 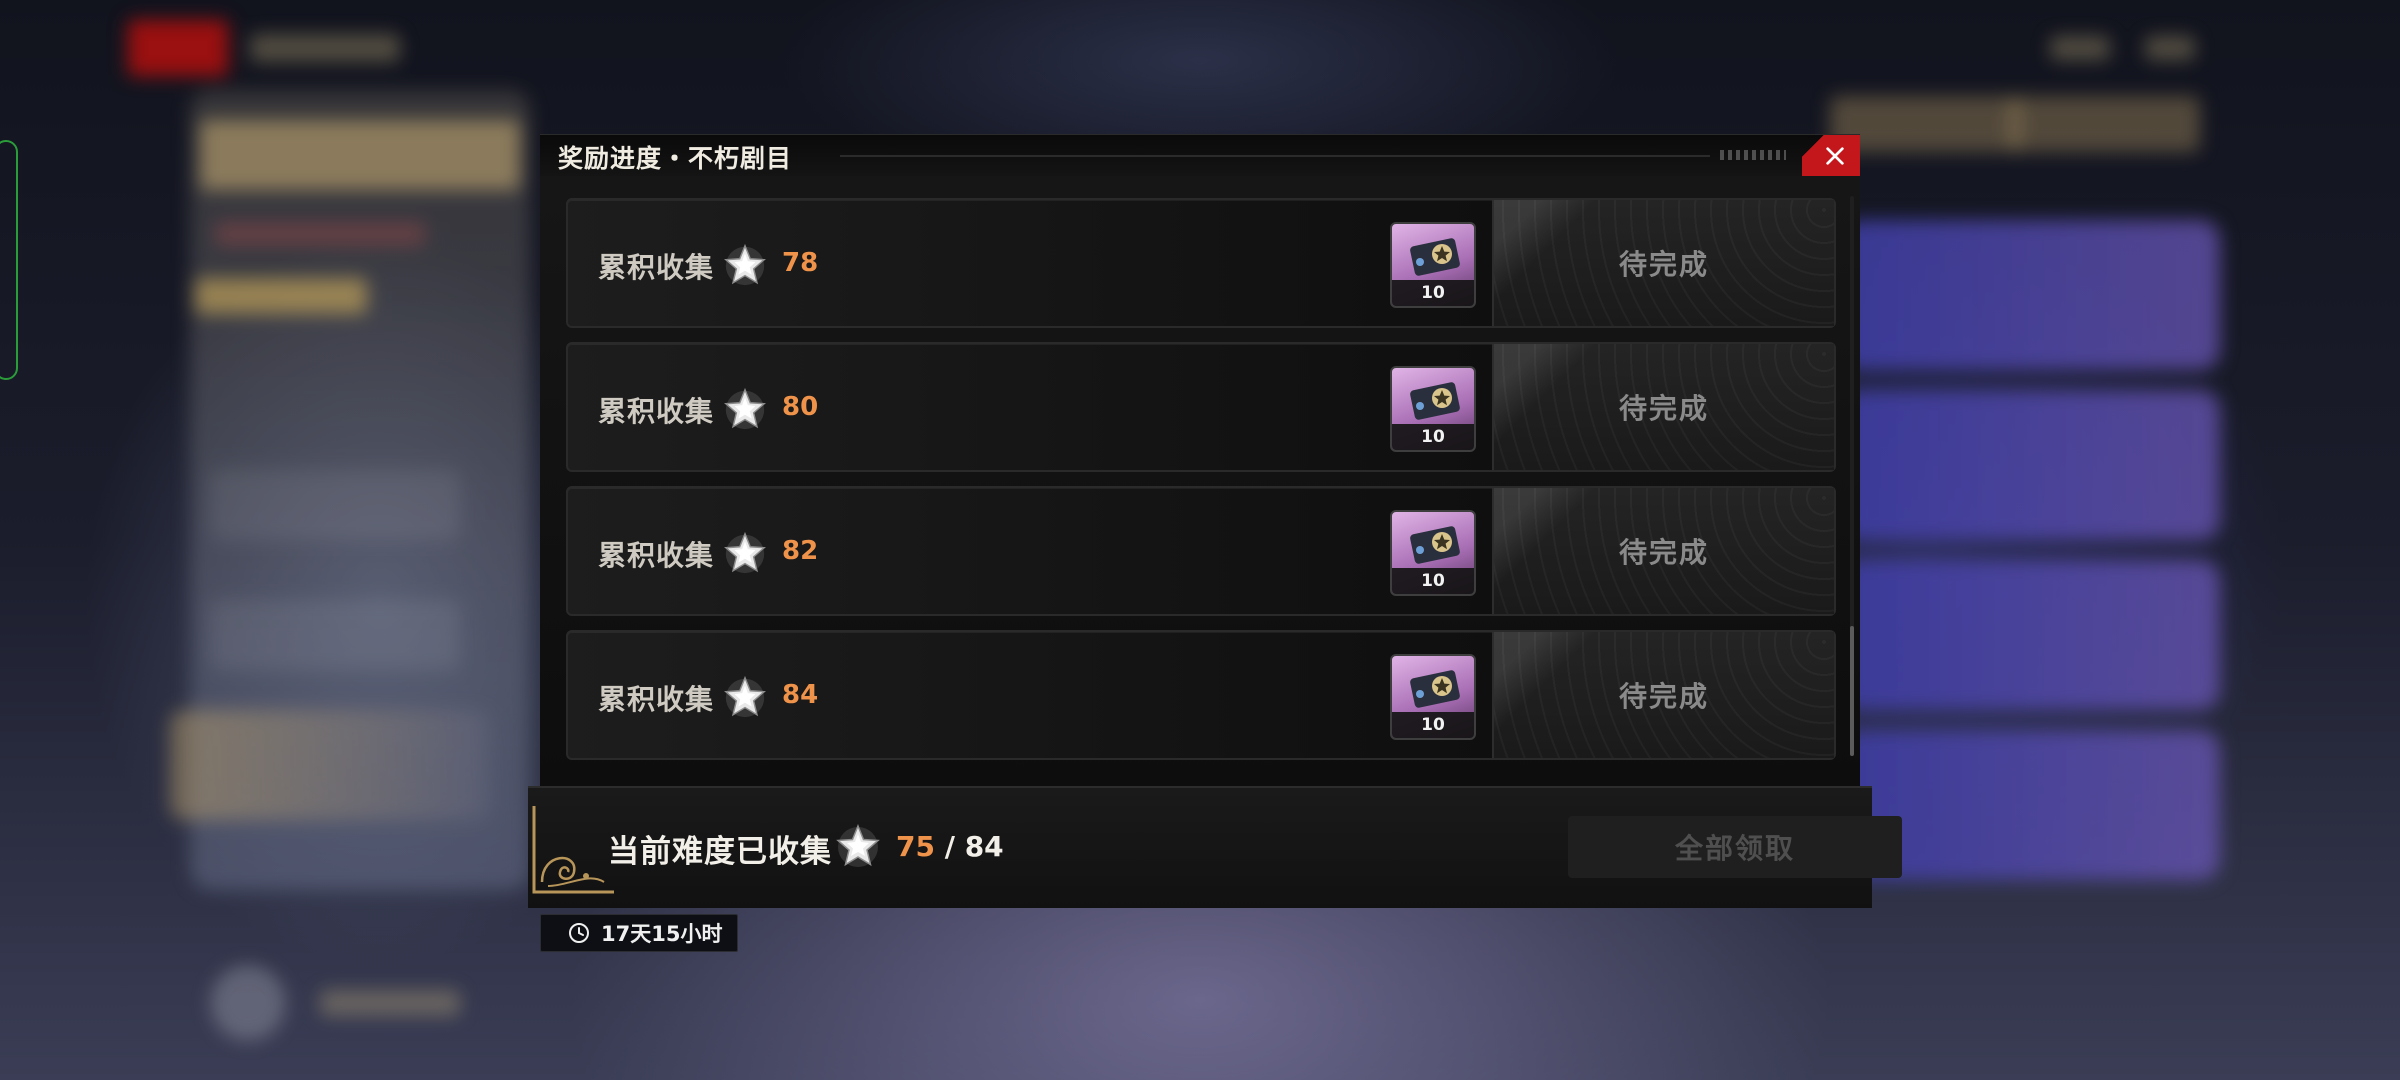 I want to click on dialog-title: 奖励进度・不朽剧目, so click(x=675, y=158).